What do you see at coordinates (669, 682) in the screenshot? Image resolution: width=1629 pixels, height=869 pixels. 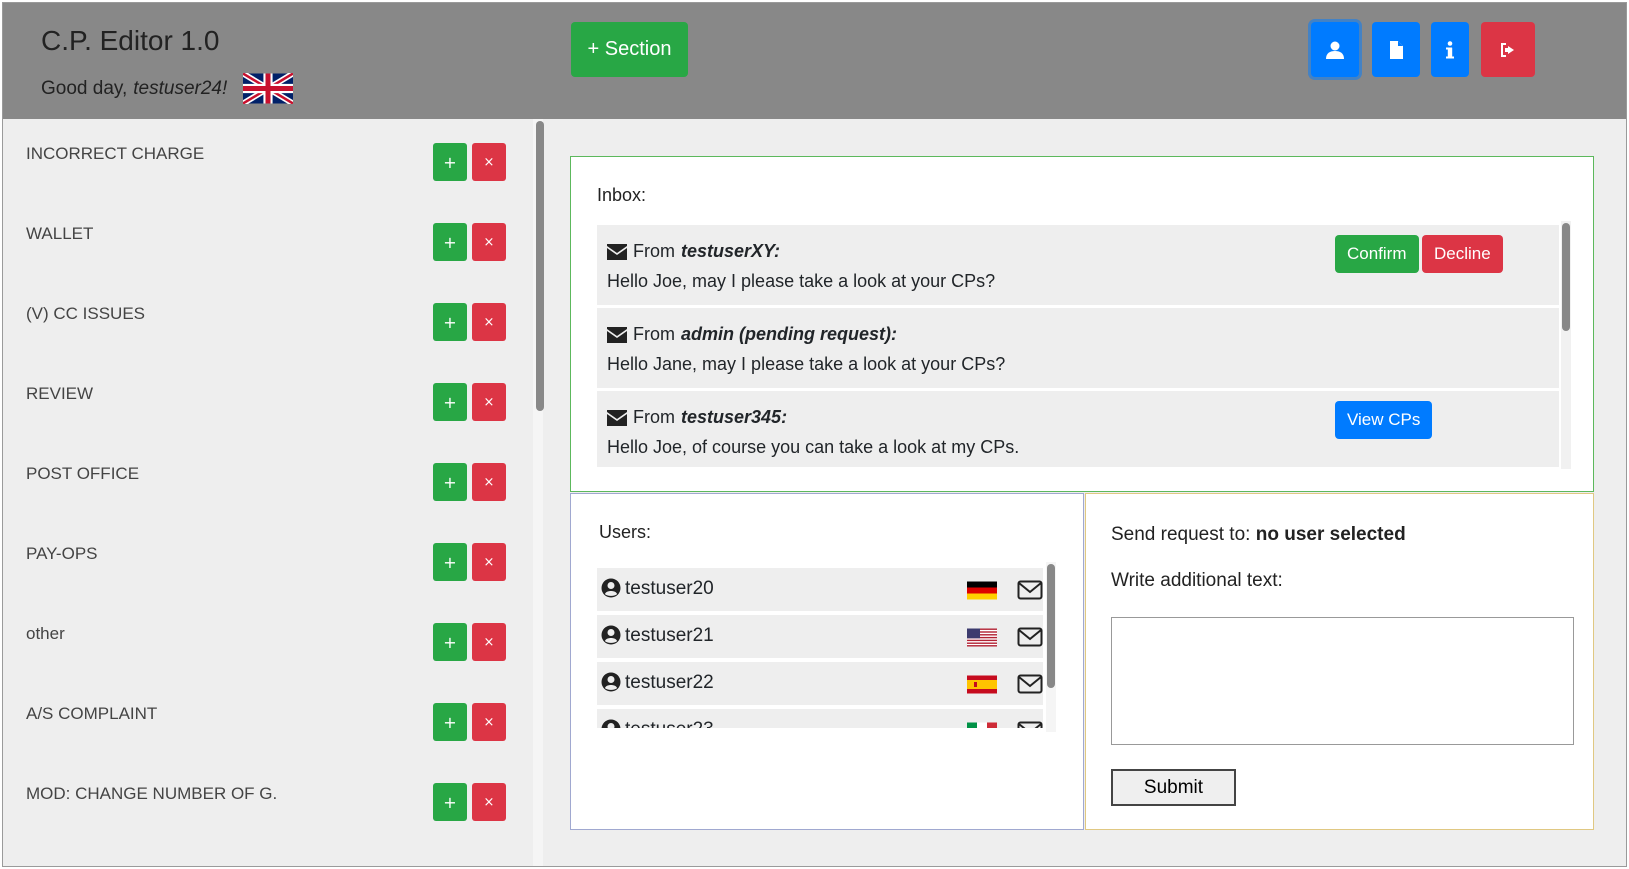 I see `user-name: testuser22` at bounding box center [669, 682].